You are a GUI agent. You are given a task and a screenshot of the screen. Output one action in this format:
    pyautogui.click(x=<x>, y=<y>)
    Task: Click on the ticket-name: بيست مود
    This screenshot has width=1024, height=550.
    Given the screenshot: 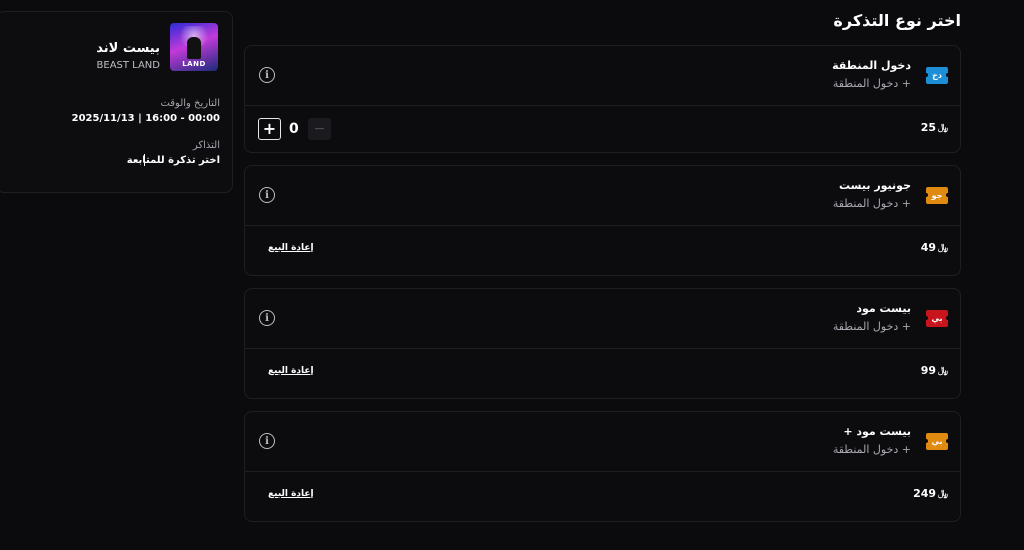 What is the action you would take?
    pyautogui.click(x=883, y=308)
    